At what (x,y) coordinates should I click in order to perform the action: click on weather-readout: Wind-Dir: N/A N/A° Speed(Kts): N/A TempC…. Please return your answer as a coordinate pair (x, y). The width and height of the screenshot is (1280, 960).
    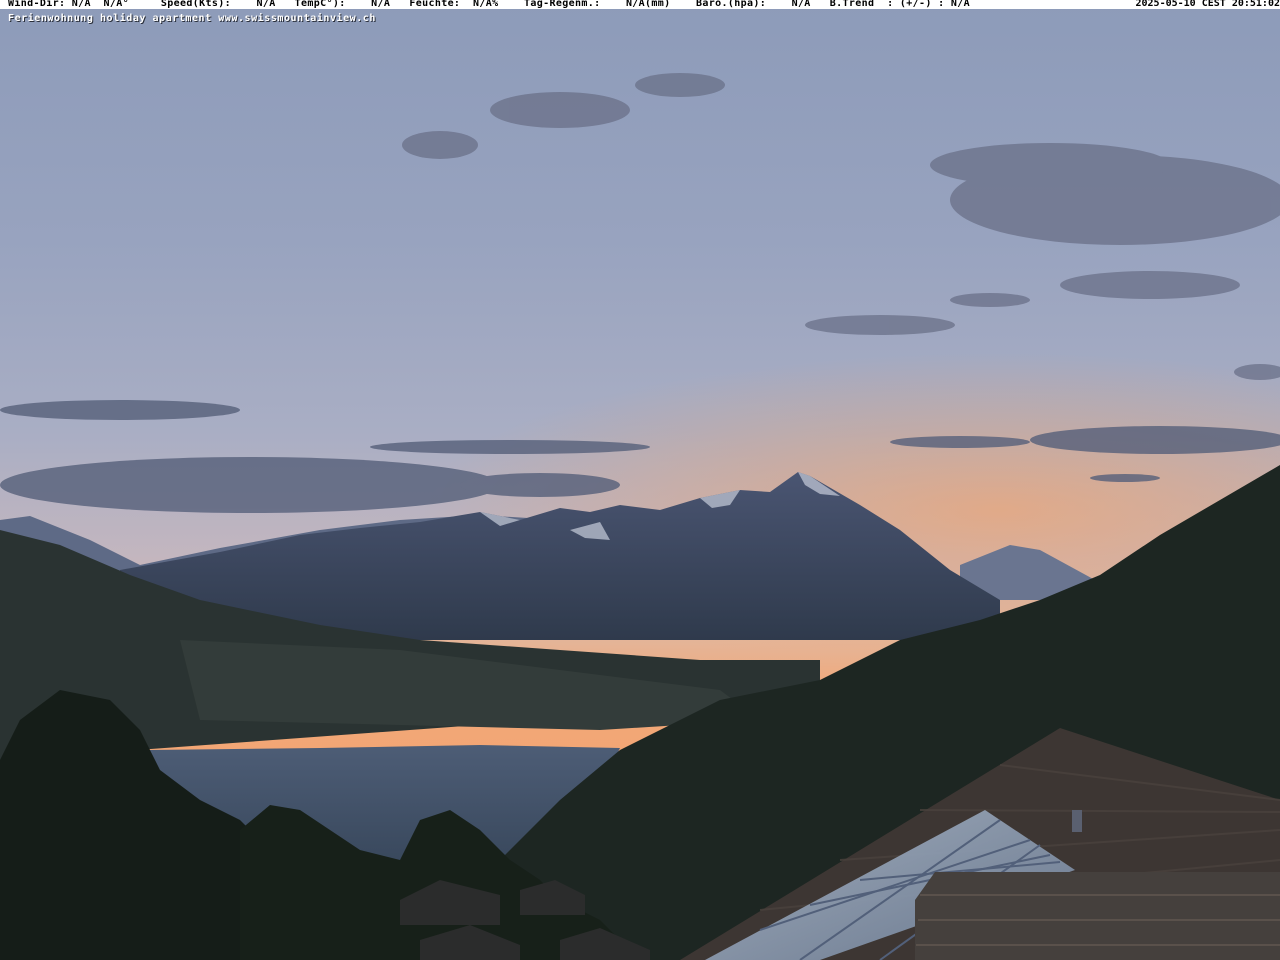
    Looking at the image, I should click on (489, 4).